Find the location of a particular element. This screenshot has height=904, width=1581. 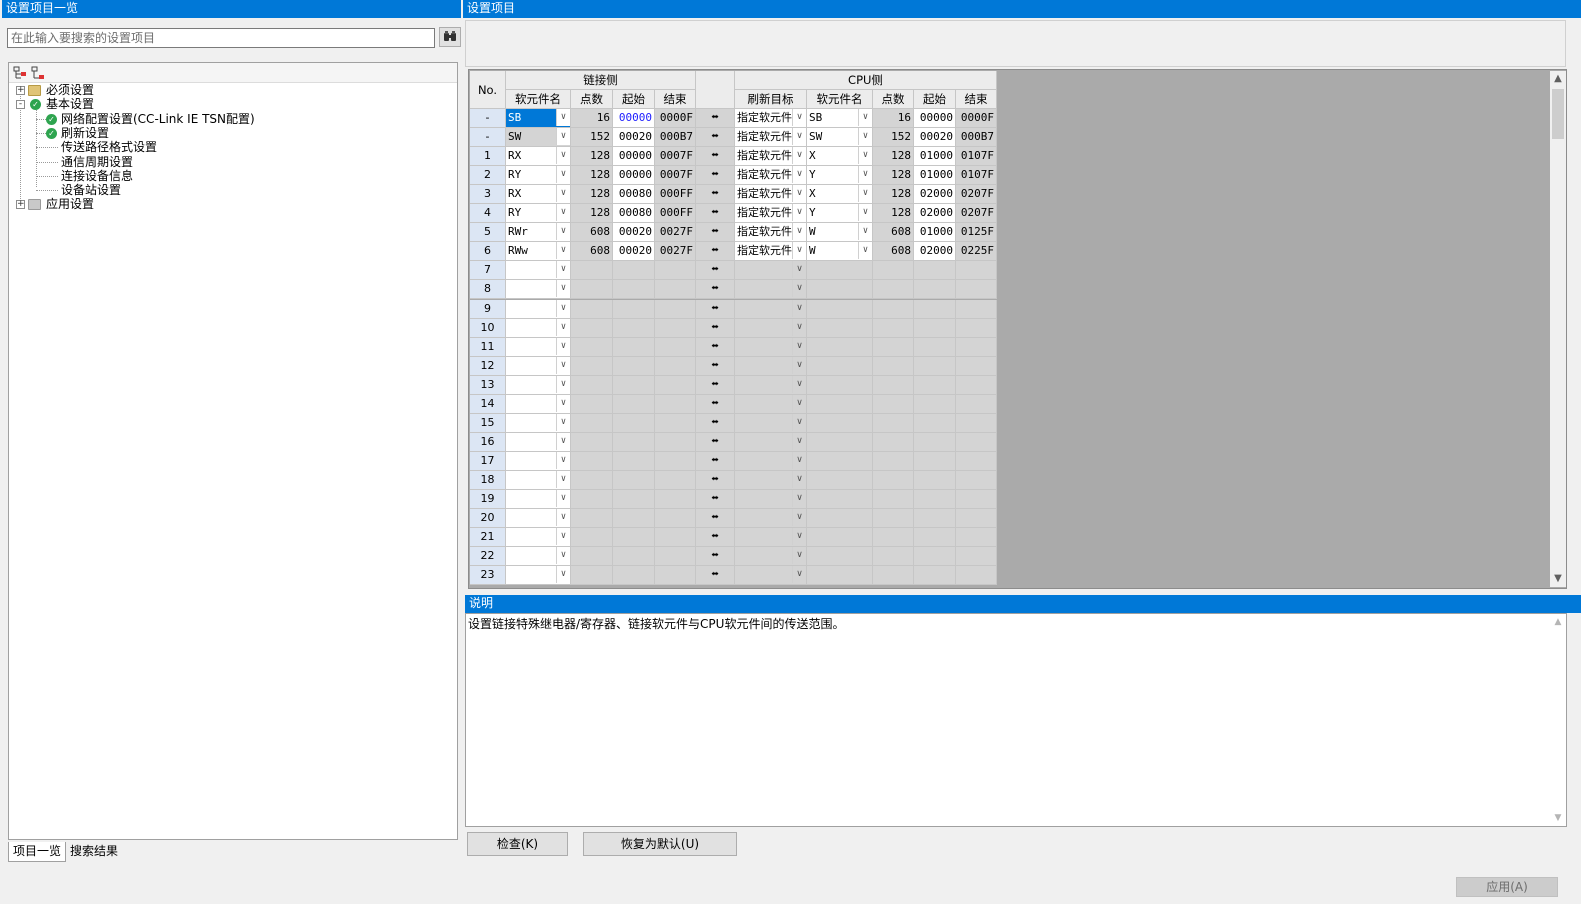

tab-item-list: 项目一览 is located at coordinates (37, 852).